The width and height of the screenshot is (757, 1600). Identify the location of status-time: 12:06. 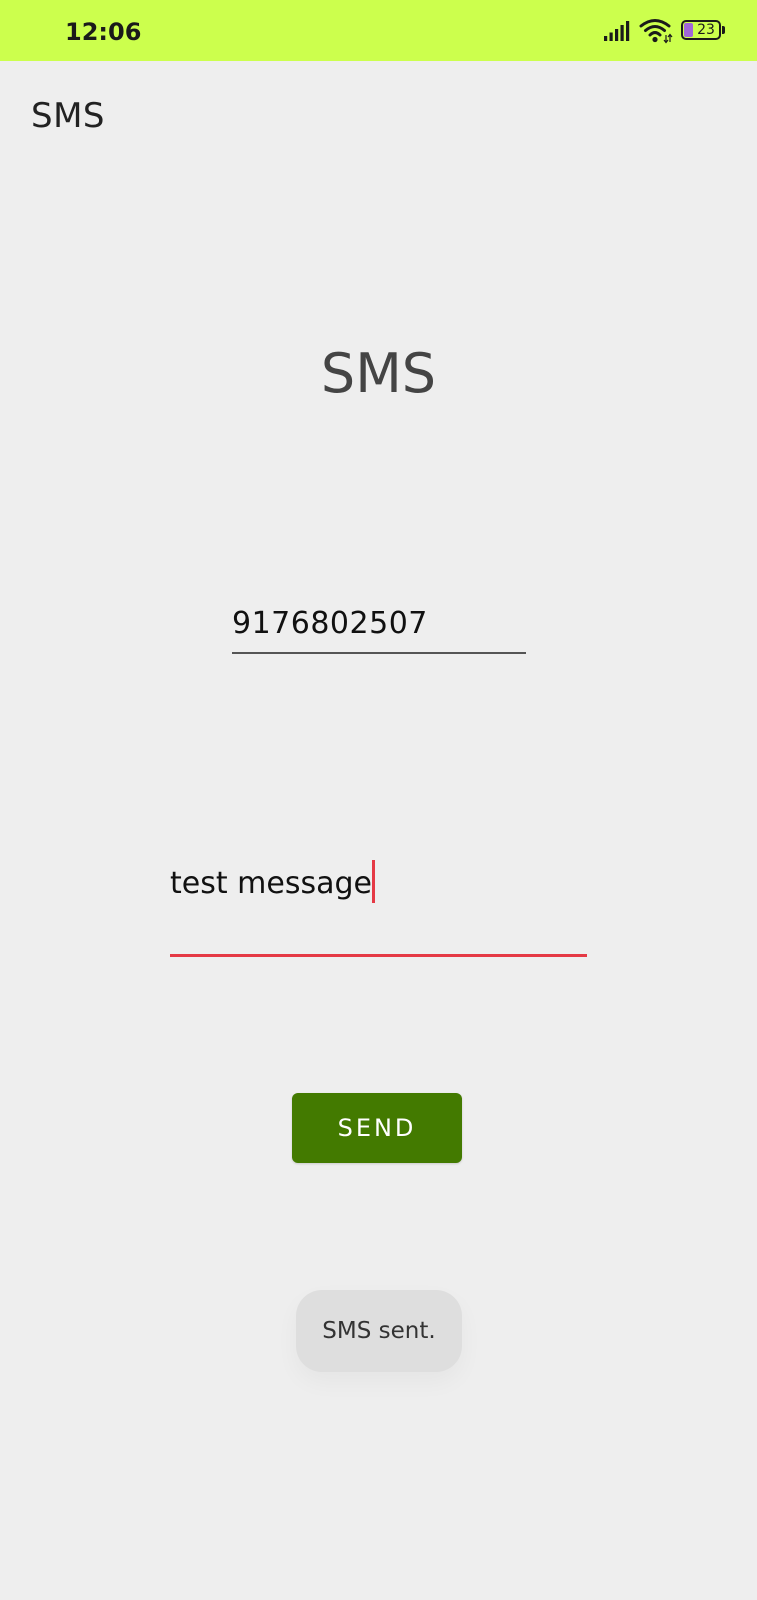
(103, 32).